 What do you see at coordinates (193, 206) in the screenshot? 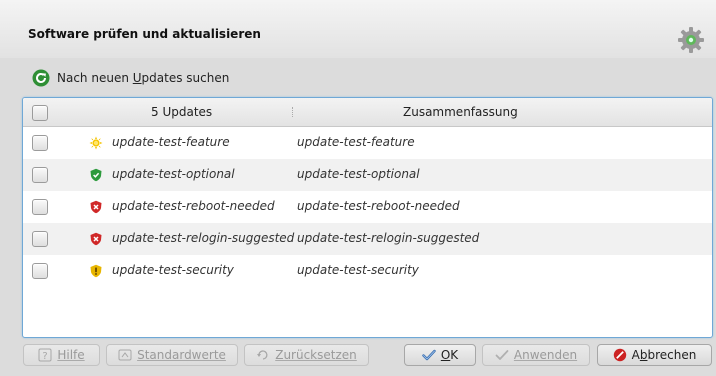
I see `update-name: update-test-reboot-needed` at bounding box center [193, 206].